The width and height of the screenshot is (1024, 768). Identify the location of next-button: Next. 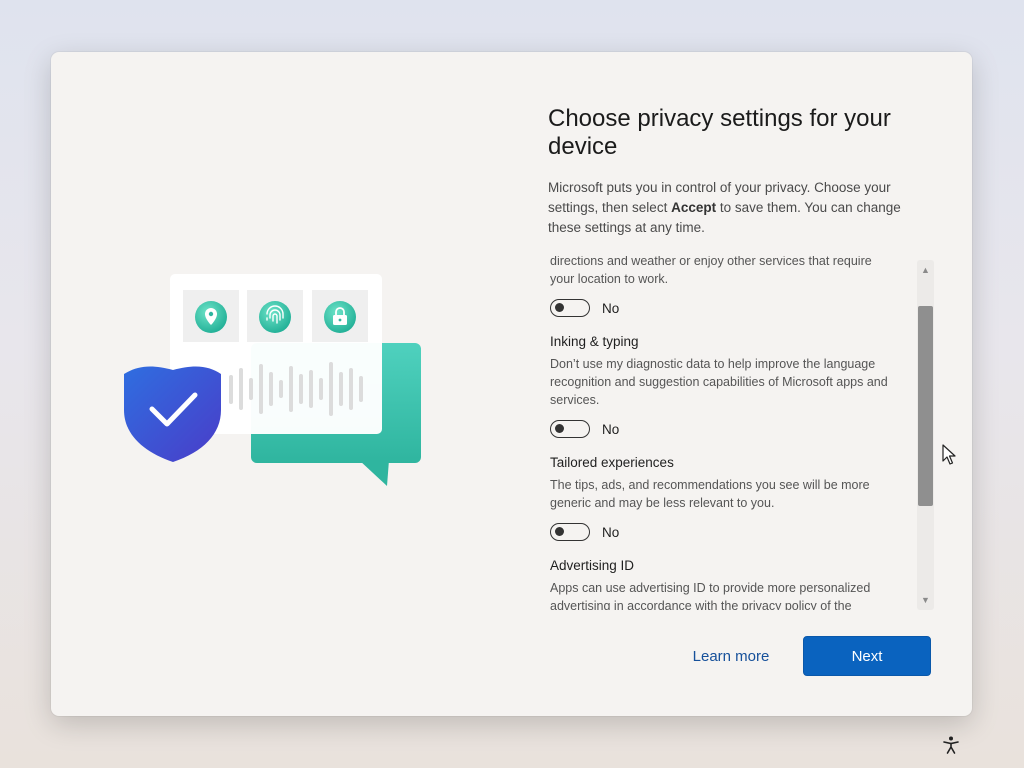
(867, 656).